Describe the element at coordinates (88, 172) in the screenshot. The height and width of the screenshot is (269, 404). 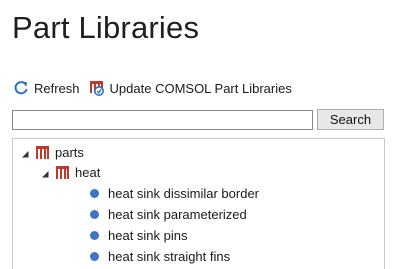
I see `tree-node-label: heat` at that location.